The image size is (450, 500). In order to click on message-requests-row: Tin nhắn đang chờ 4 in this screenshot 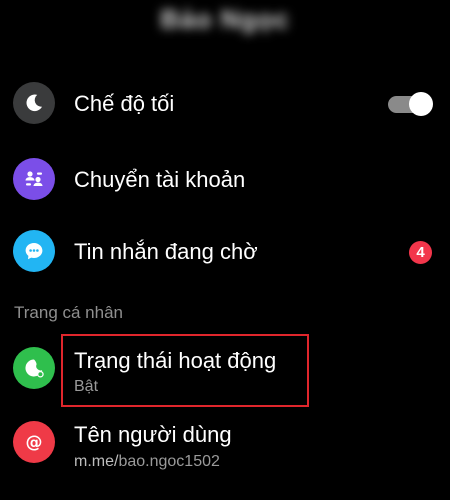, I will do `click(225, 252)`.